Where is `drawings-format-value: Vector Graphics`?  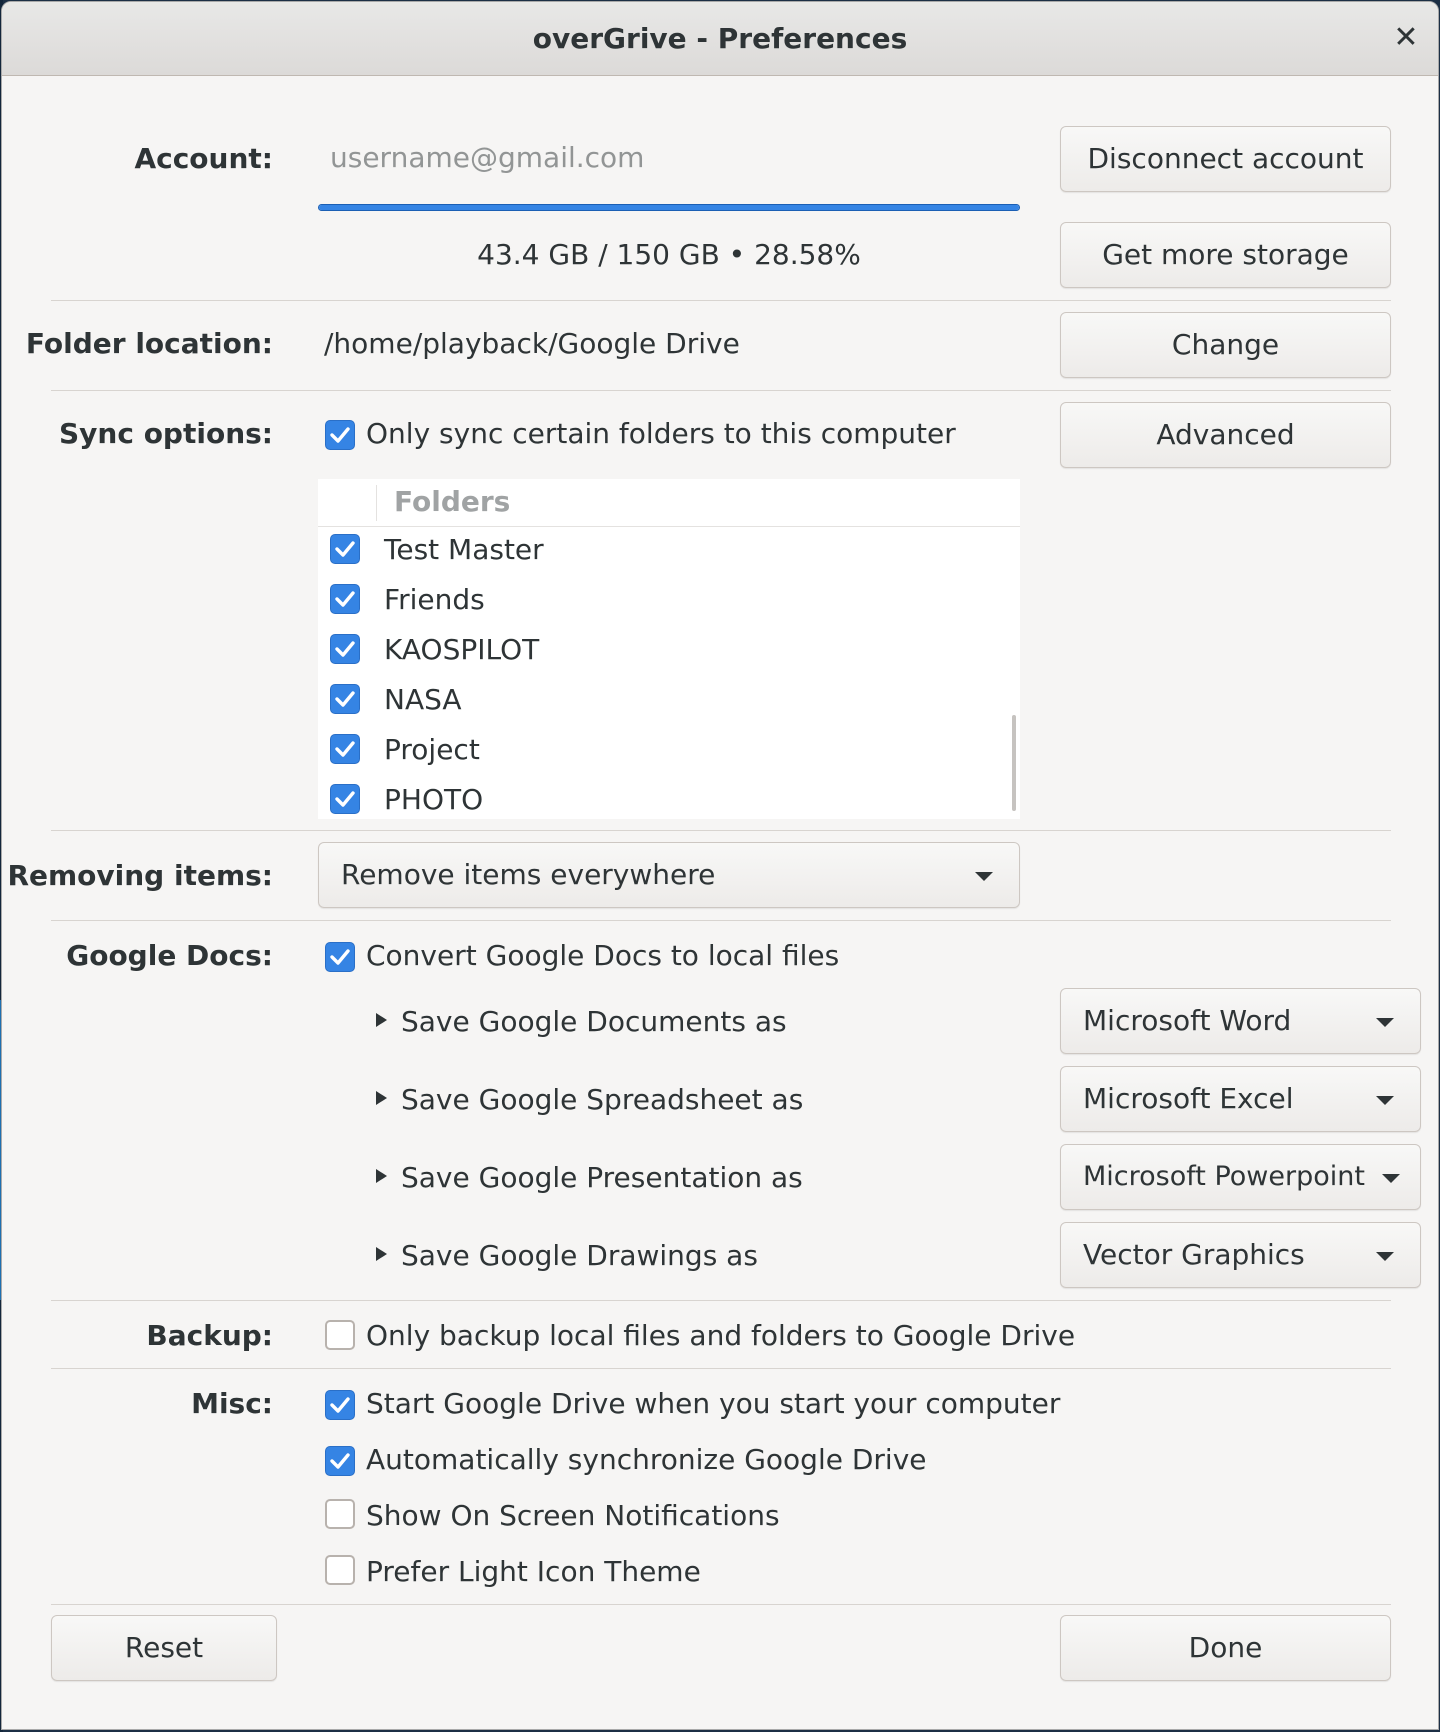
drawings-format-value: Vector Graphics is located at coordinates (1194, 1254).